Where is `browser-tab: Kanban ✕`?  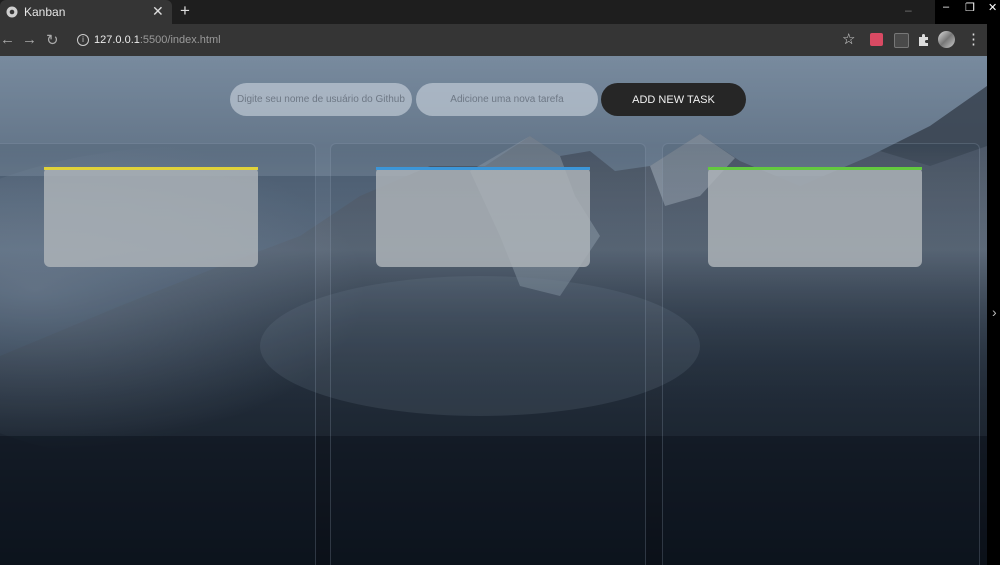
browser-tab: Kanban ✕ is located at coordinates (86, 12).